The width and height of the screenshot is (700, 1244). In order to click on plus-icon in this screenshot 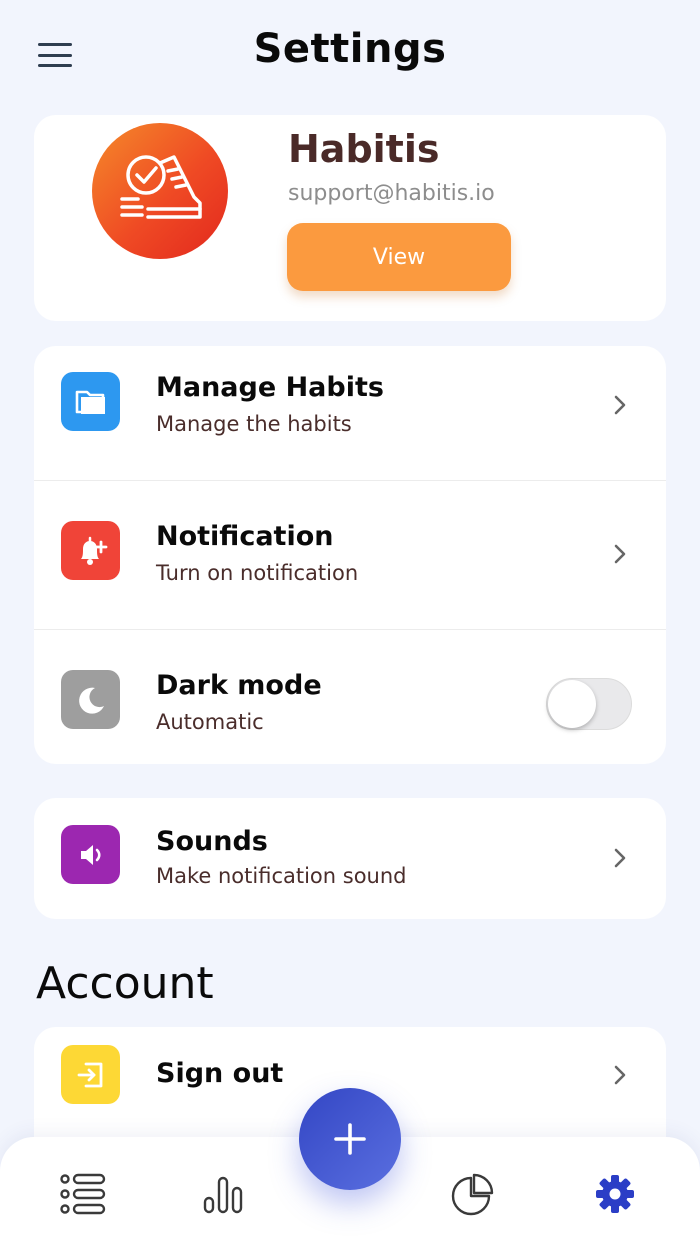, I will do `click(350, 1139)`.